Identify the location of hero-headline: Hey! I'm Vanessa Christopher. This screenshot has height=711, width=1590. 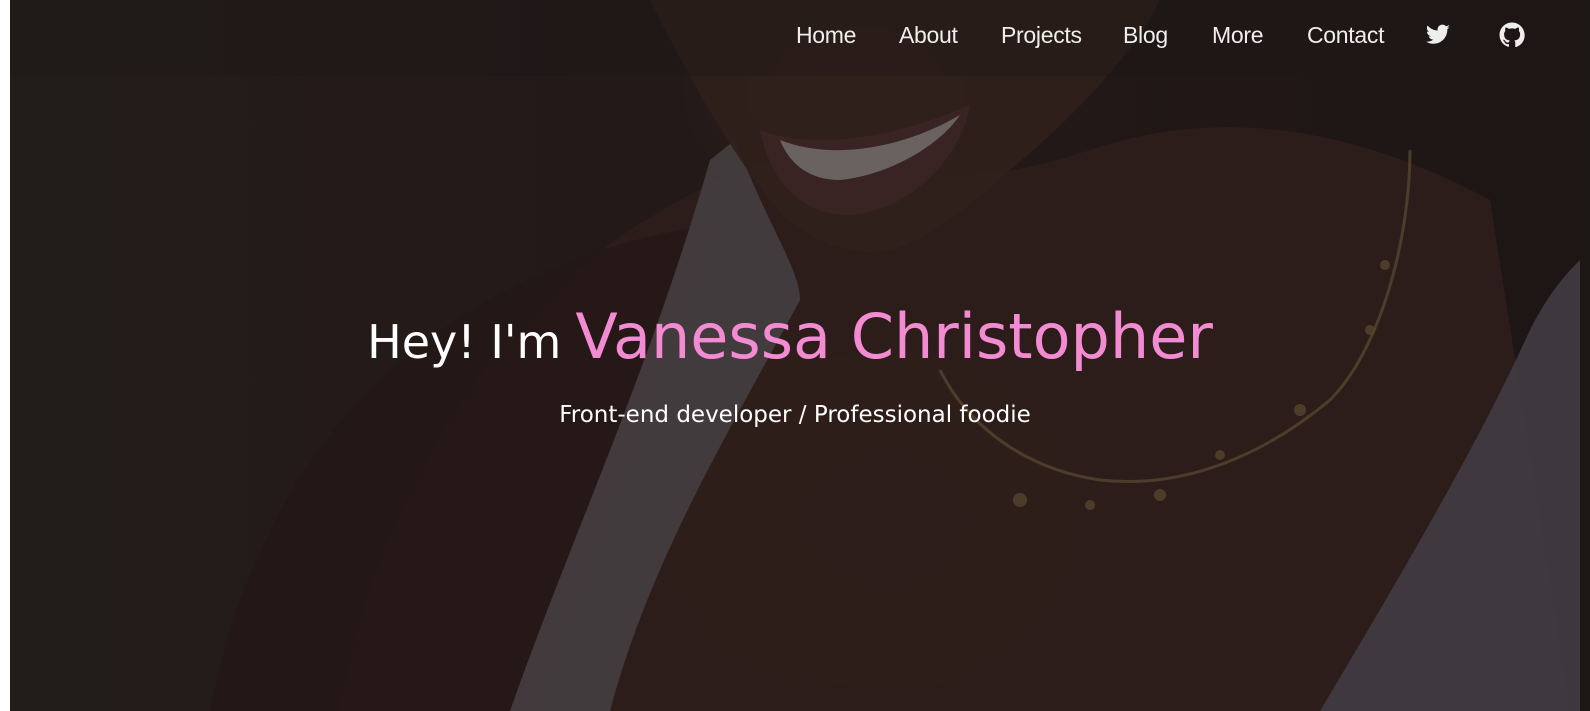
(795, 336).